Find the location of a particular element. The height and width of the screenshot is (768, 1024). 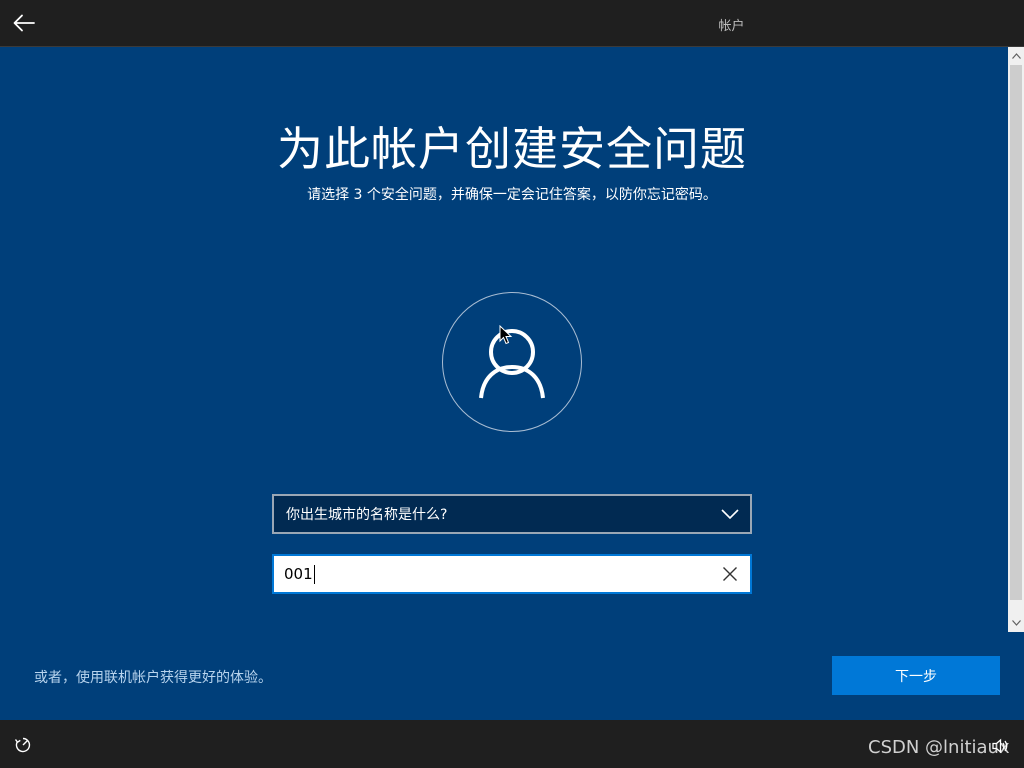

tab-account: 帐户 is located at coordinates (731, 24).